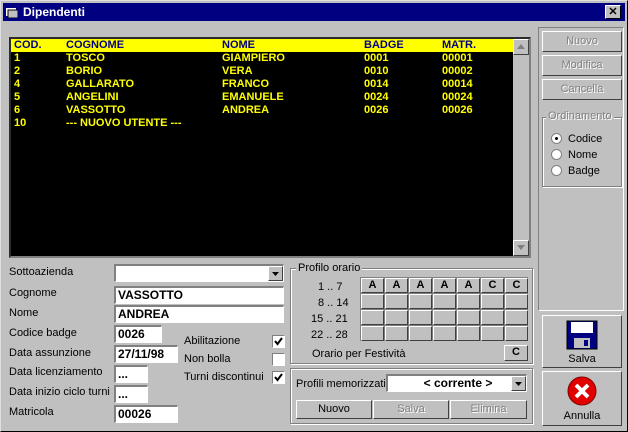  What do you see at coordinates (50, 353) in the screenshot?
I see `assunzione-label: Data assunzione` at bounding box center [50, 353].